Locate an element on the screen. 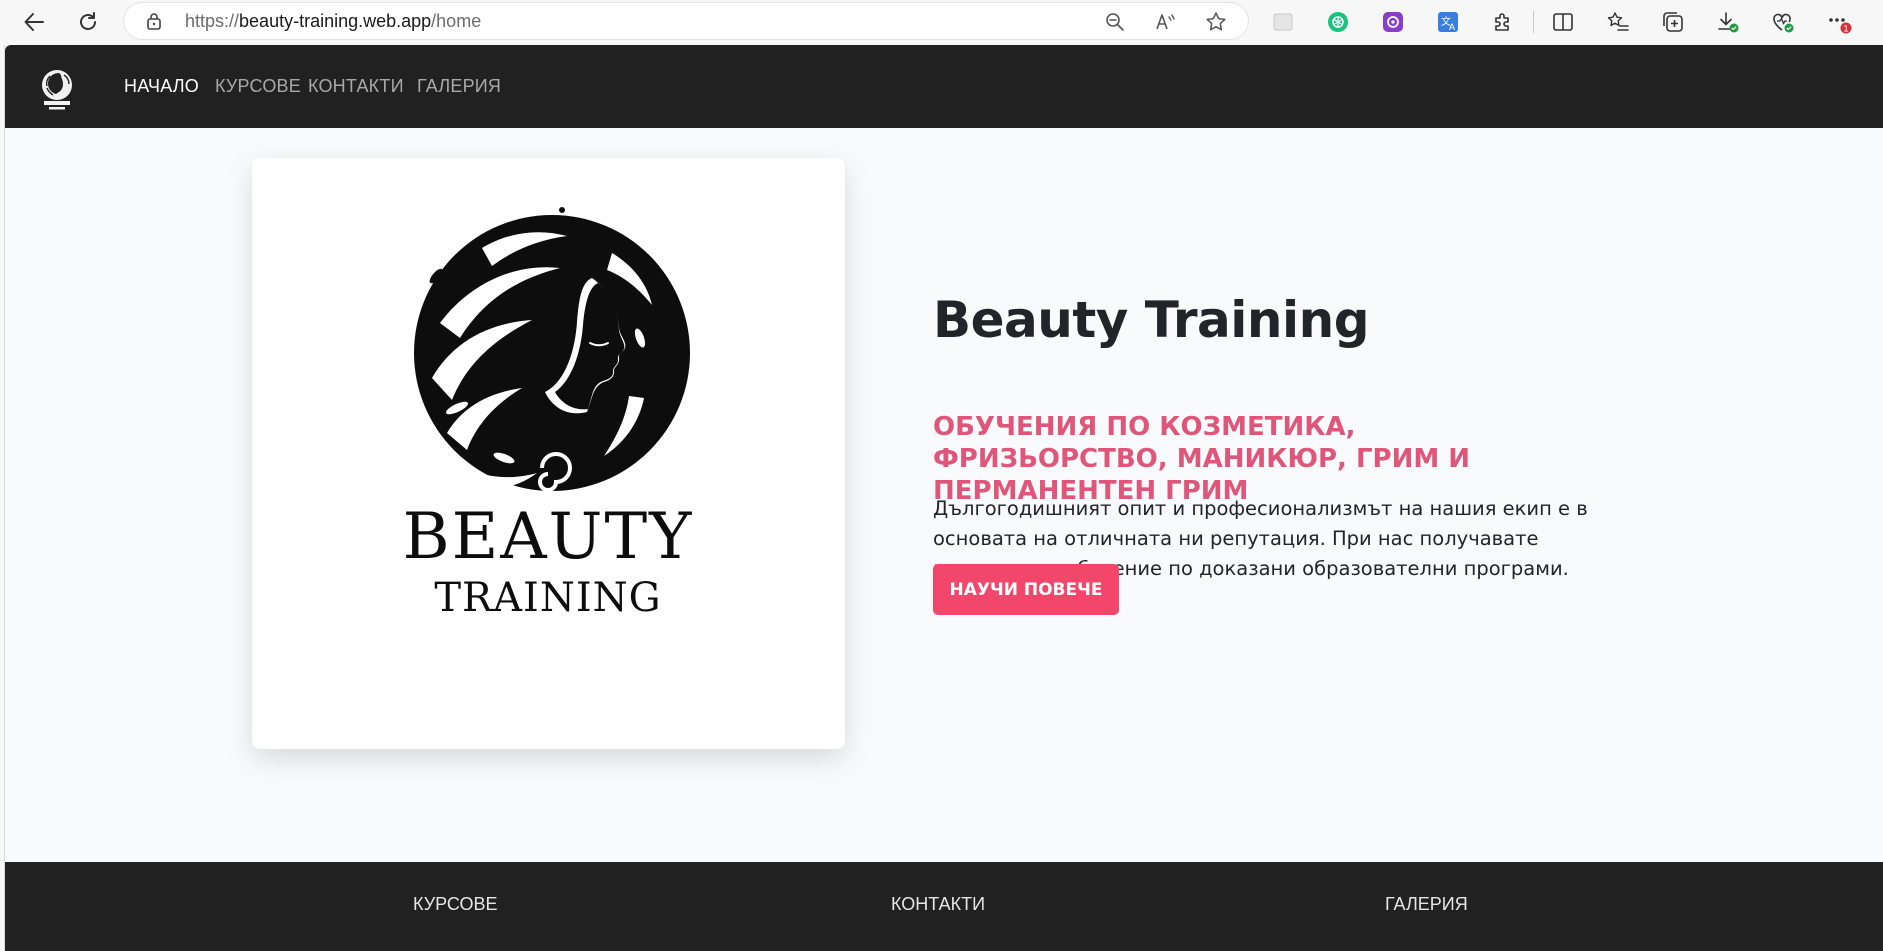  url-host: beauty-training.web.app is located at coordinates (335, 21).